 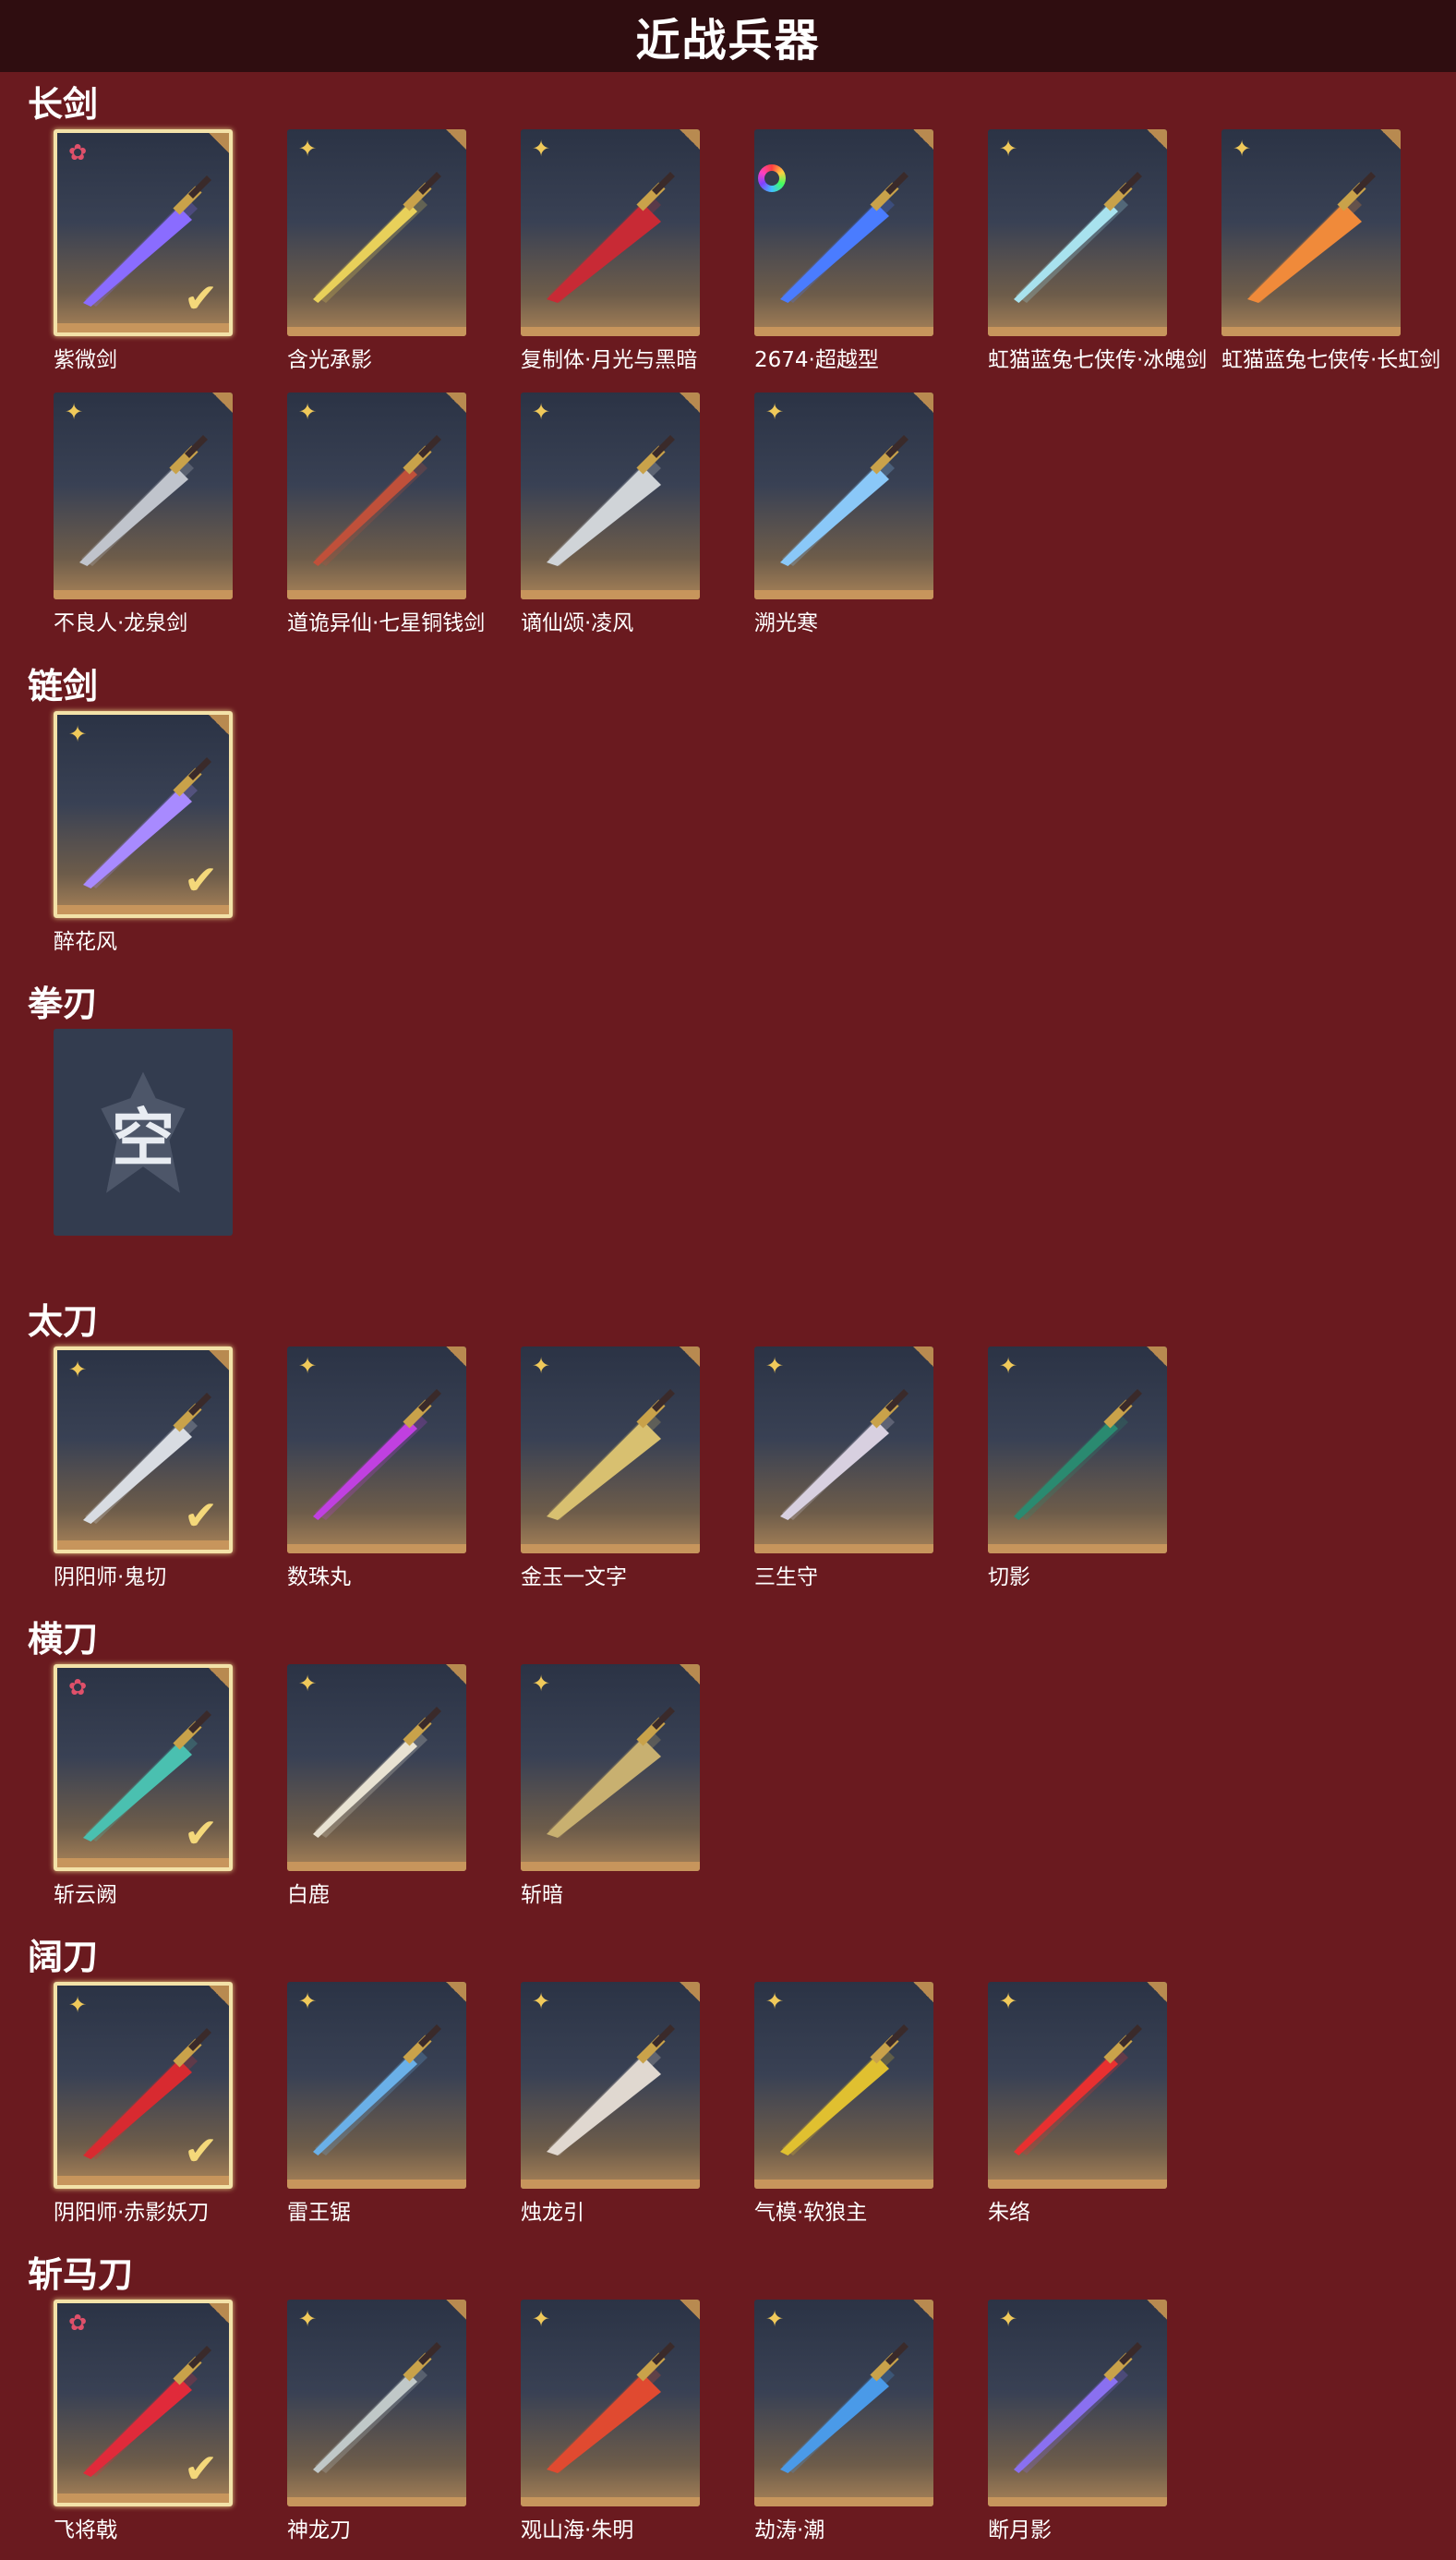 What do you see at coordinates (63, 1004) in the screenshot?
I see `section-title: 拳刃` at bounding box center [63, 1004].